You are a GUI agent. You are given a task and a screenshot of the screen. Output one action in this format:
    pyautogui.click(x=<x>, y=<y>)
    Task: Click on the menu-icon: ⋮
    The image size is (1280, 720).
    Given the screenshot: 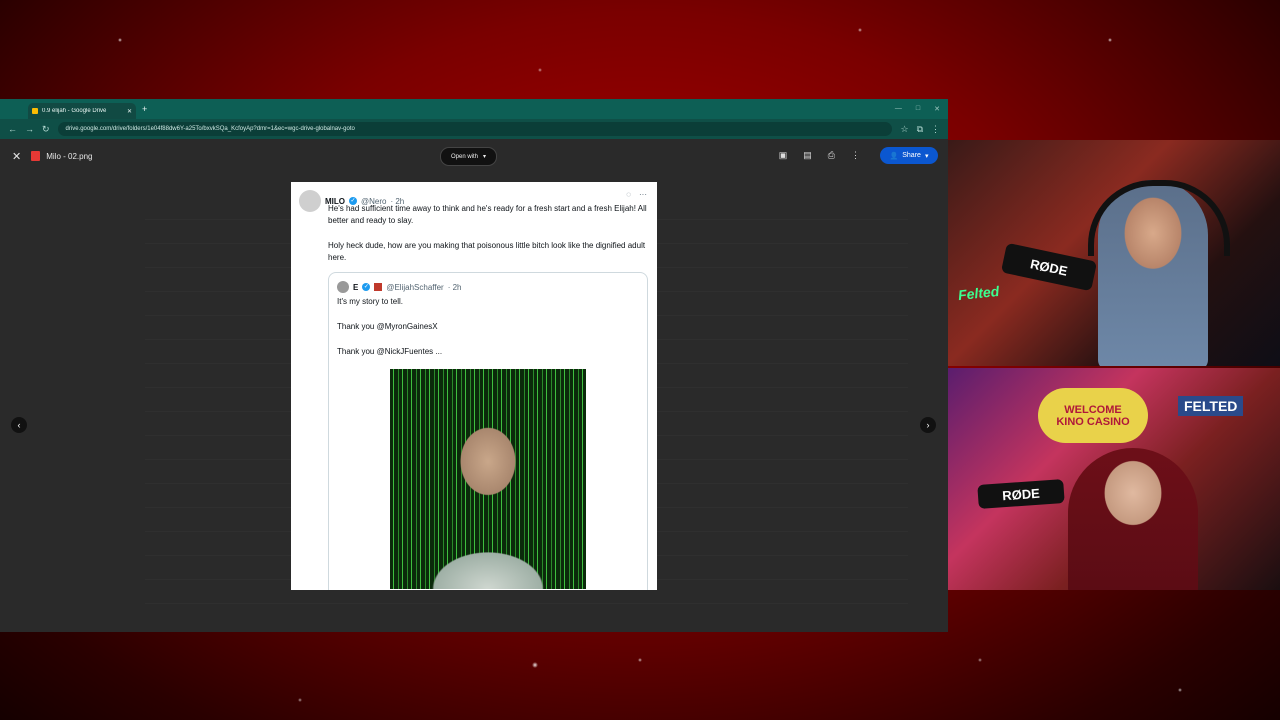 What is the action you would take?
    pyautogui.click(x=935, y=129)
    